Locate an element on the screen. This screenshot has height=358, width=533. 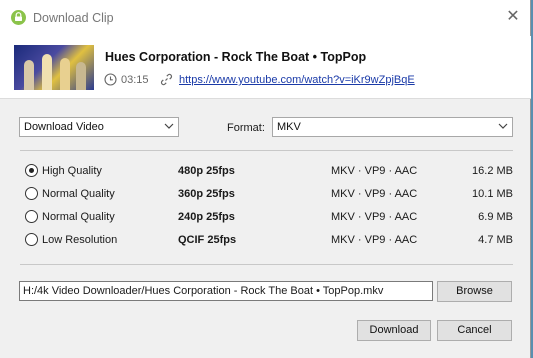
quality-label: Low Resolution is located at coordinates (80, 240).